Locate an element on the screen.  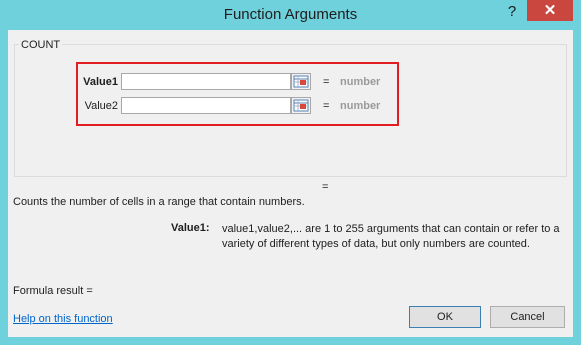
value2-label: Value2 is located at coordinates (101, 106).